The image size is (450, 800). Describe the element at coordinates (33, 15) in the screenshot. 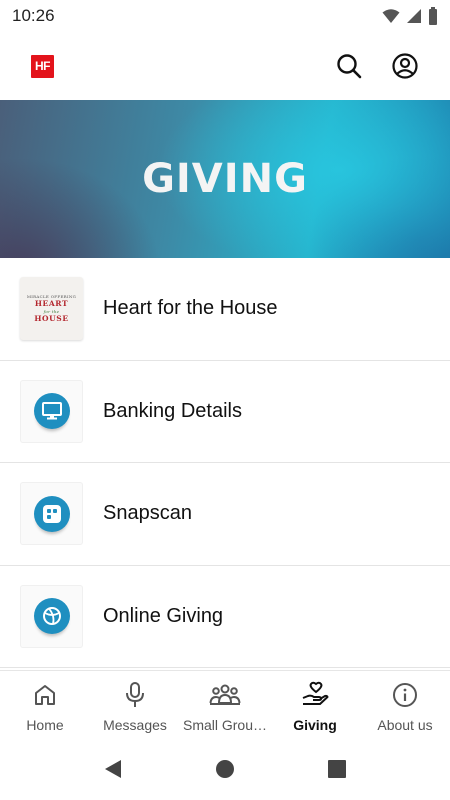

I see `status-time: 10:26` at that location.